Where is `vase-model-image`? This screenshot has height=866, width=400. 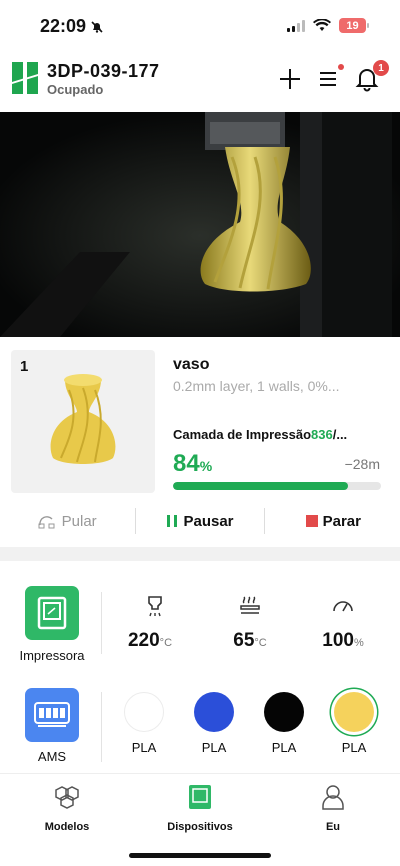 vase-model-image is located at coordinates (83, 419).